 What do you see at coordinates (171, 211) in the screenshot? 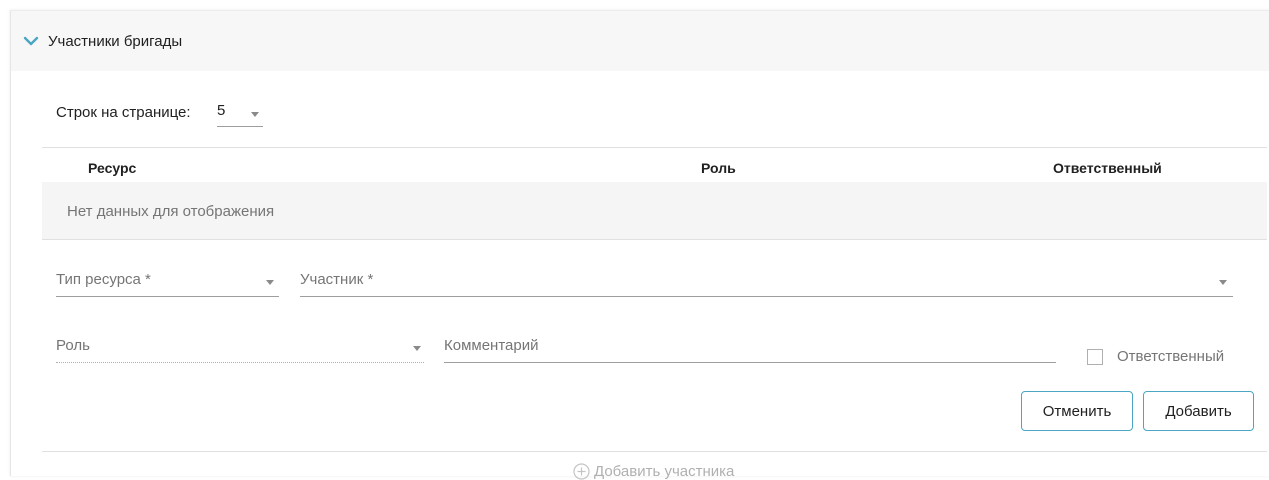
I see `empty-message: Нет данных для отображения` at bounding box center [171, 211].